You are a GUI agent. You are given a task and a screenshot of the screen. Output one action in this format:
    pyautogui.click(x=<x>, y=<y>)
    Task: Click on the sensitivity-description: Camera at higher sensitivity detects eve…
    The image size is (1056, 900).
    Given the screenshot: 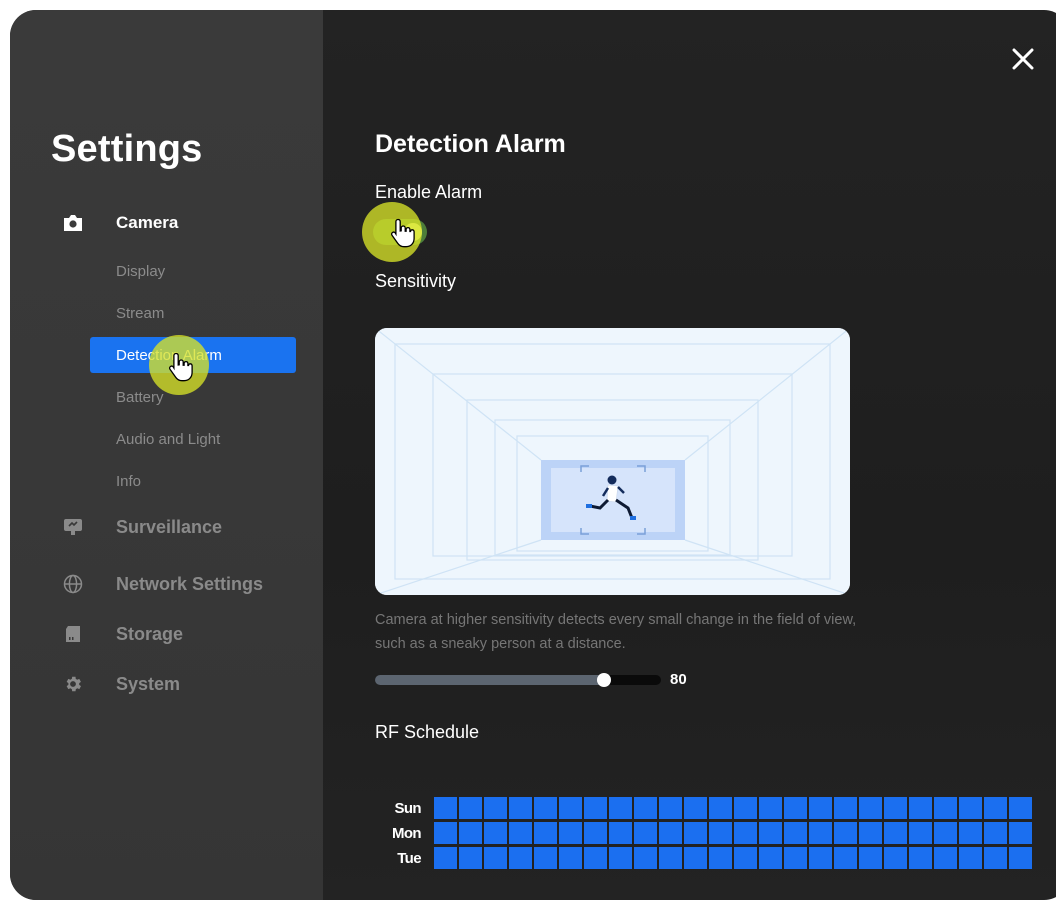 What is the action you would take?
    pyautogui.click(x=616, y=632)
    